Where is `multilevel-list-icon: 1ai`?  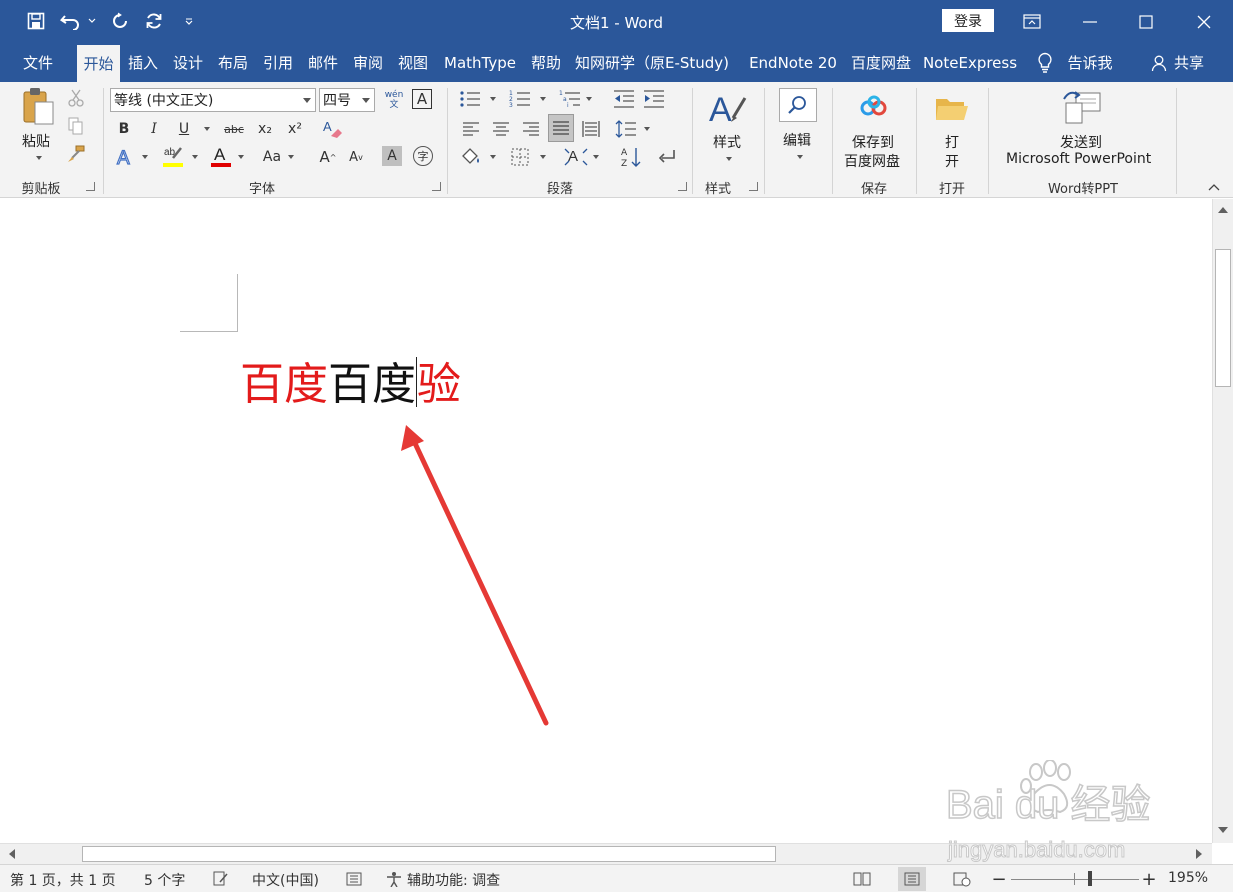
multilevel-list-icon: 1ai is located at coordinates (570, 99).